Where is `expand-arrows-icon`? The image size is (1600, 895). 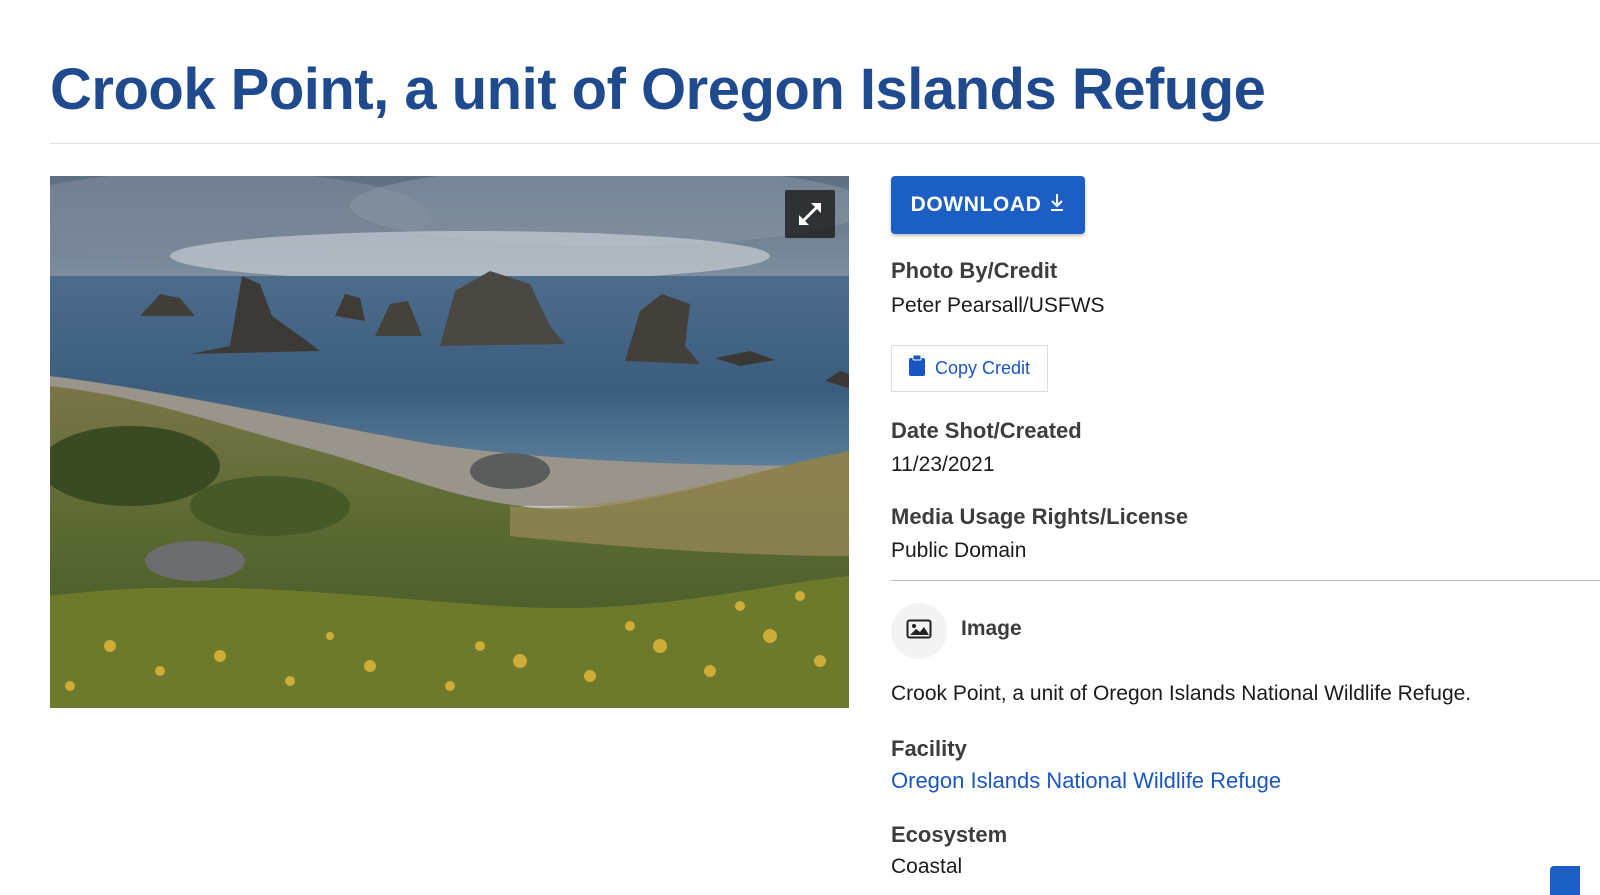
expand-arrows-icon is located at coordinates (810, 214).